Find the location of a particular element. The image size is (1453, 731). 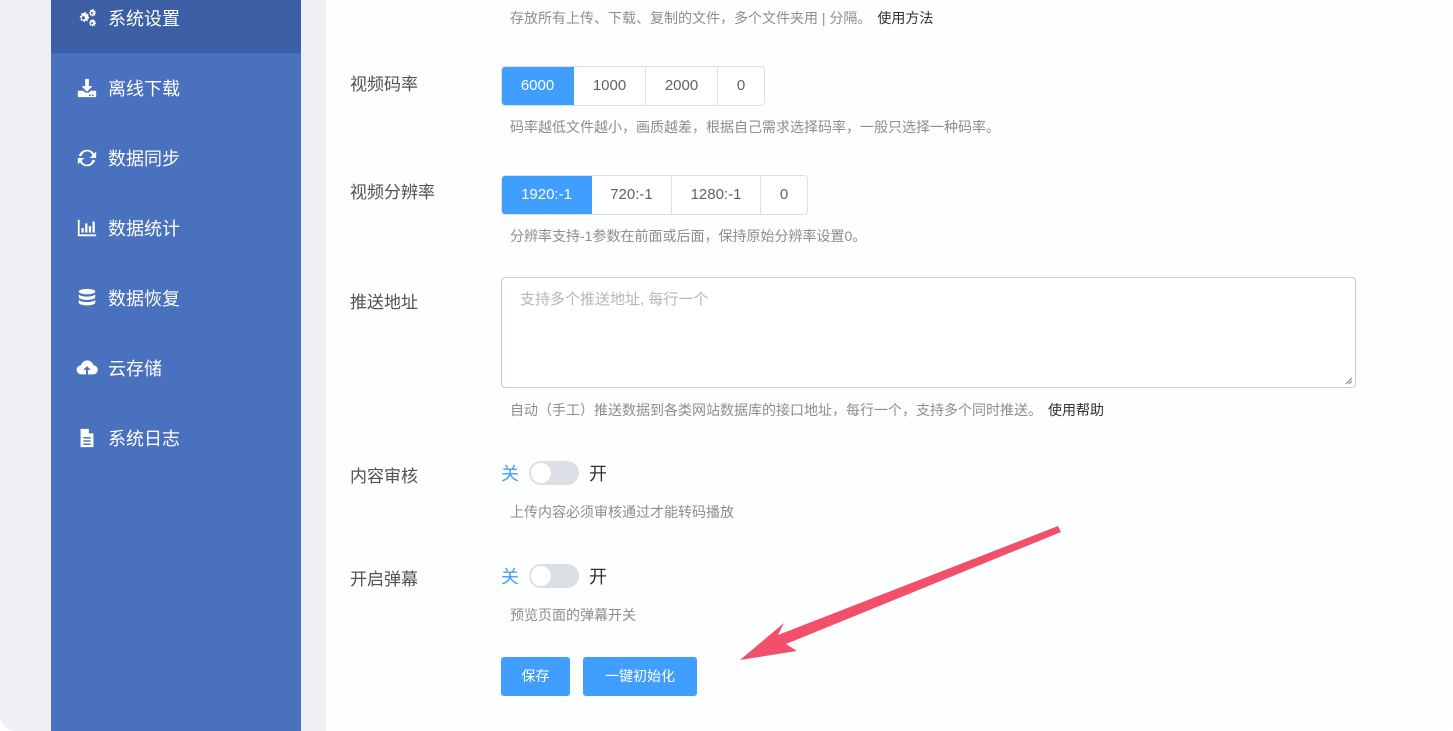

sync-icon is located at coordinates (87, 158).